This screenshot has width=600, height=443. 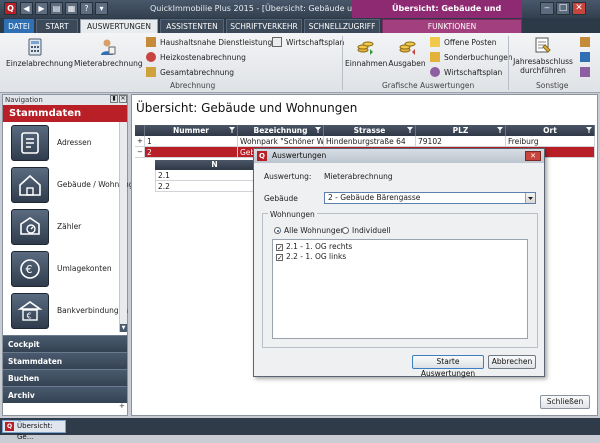 I want to click on forward-icon: ▶, so click(x=41, y=8).